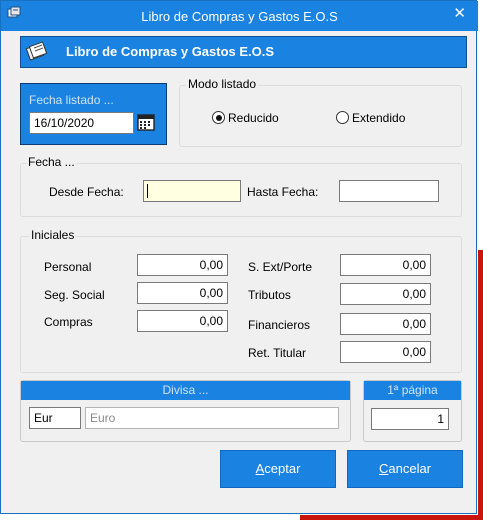 The width and height of the screenshot is (483, 520). Describe the element at coordinates (389, 191) in the screenshot. I see `hasta-fecha-input` at that location.